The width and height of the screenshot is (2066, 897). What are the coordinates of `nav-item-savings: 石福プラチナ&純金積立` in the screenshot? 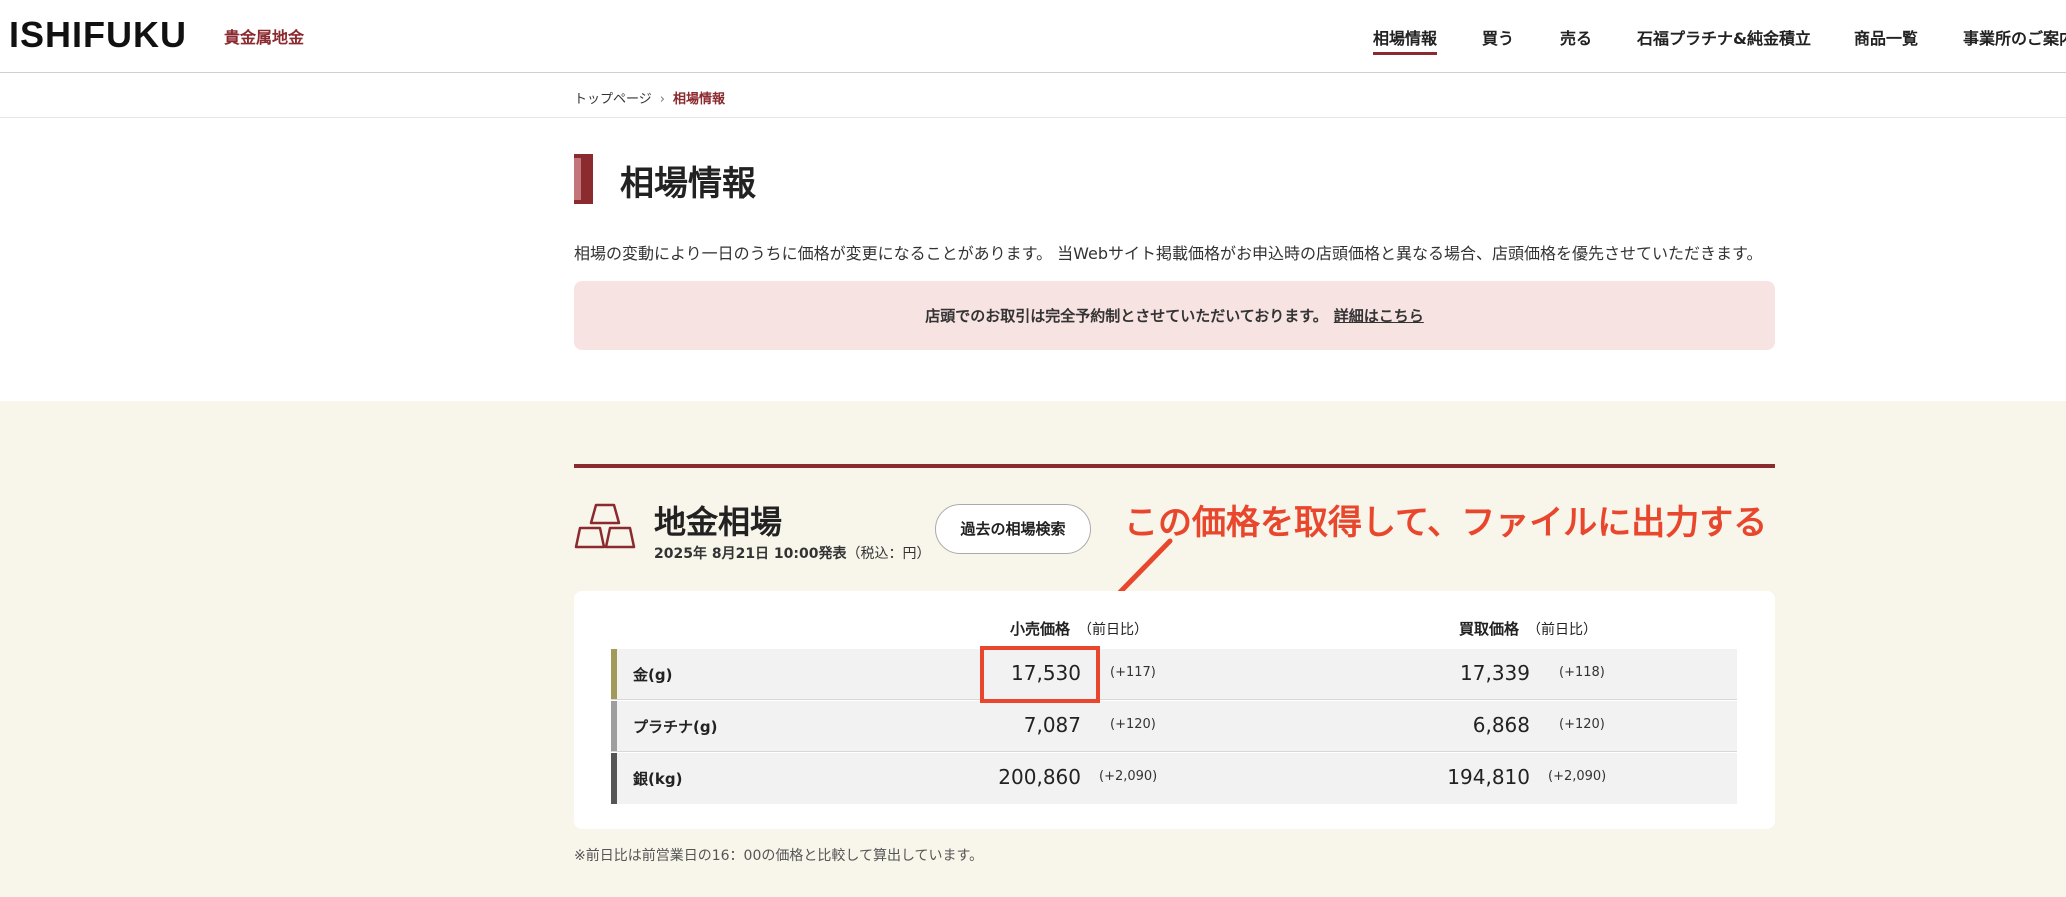 It's located at (1724, 37).